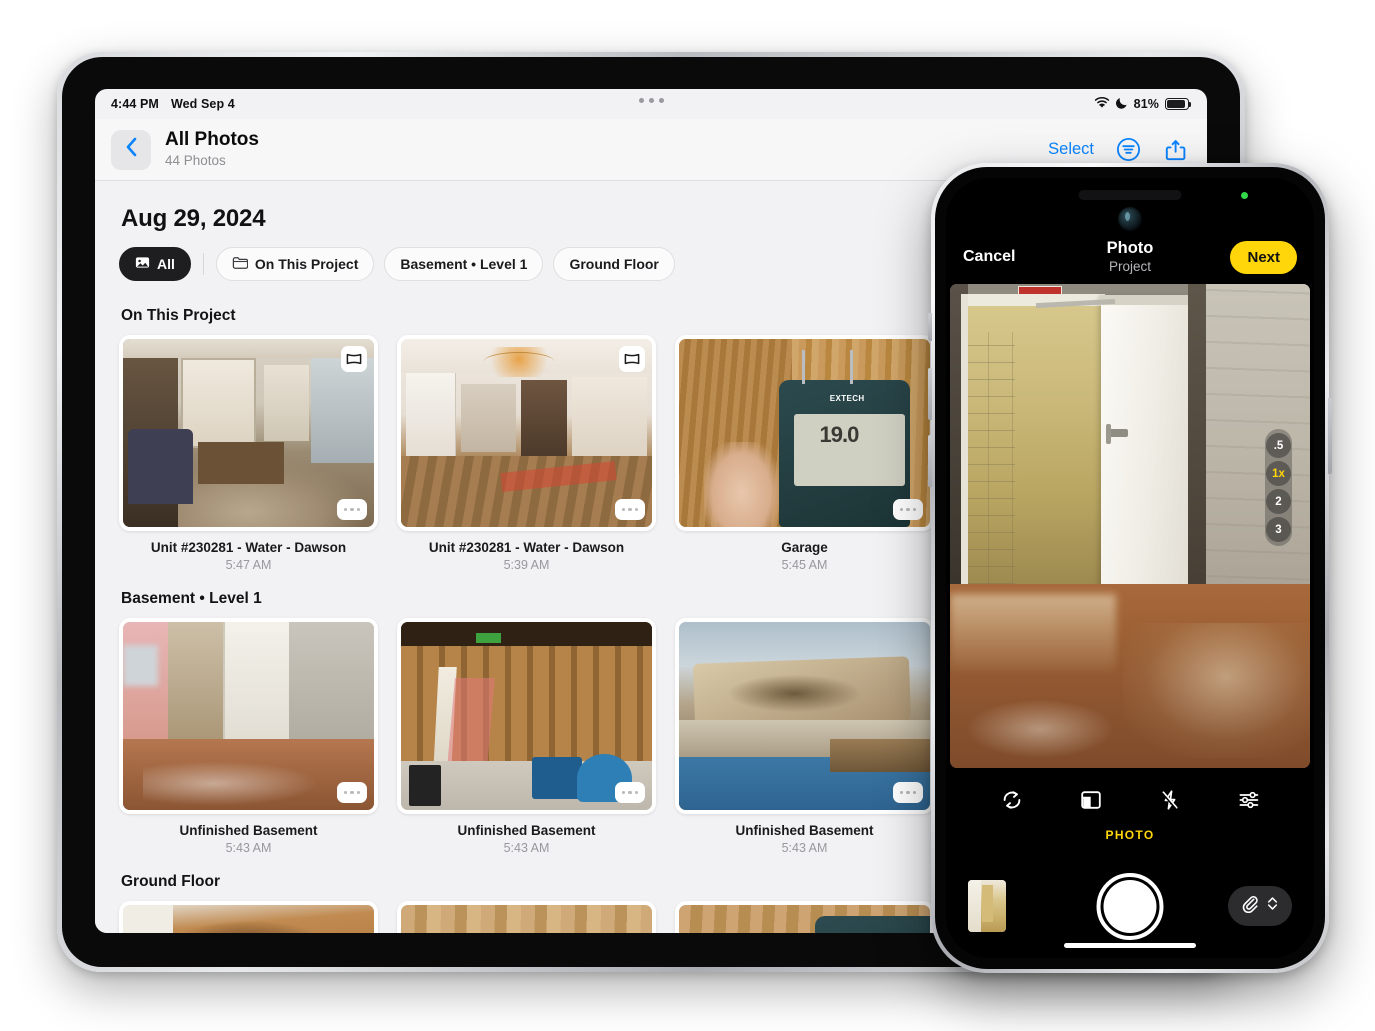 The width and height of the screenshot is (1375, 1031). Describe the element at coordinates (1249, 800) in the screenshot. I see `adjustments-icon` at that location.